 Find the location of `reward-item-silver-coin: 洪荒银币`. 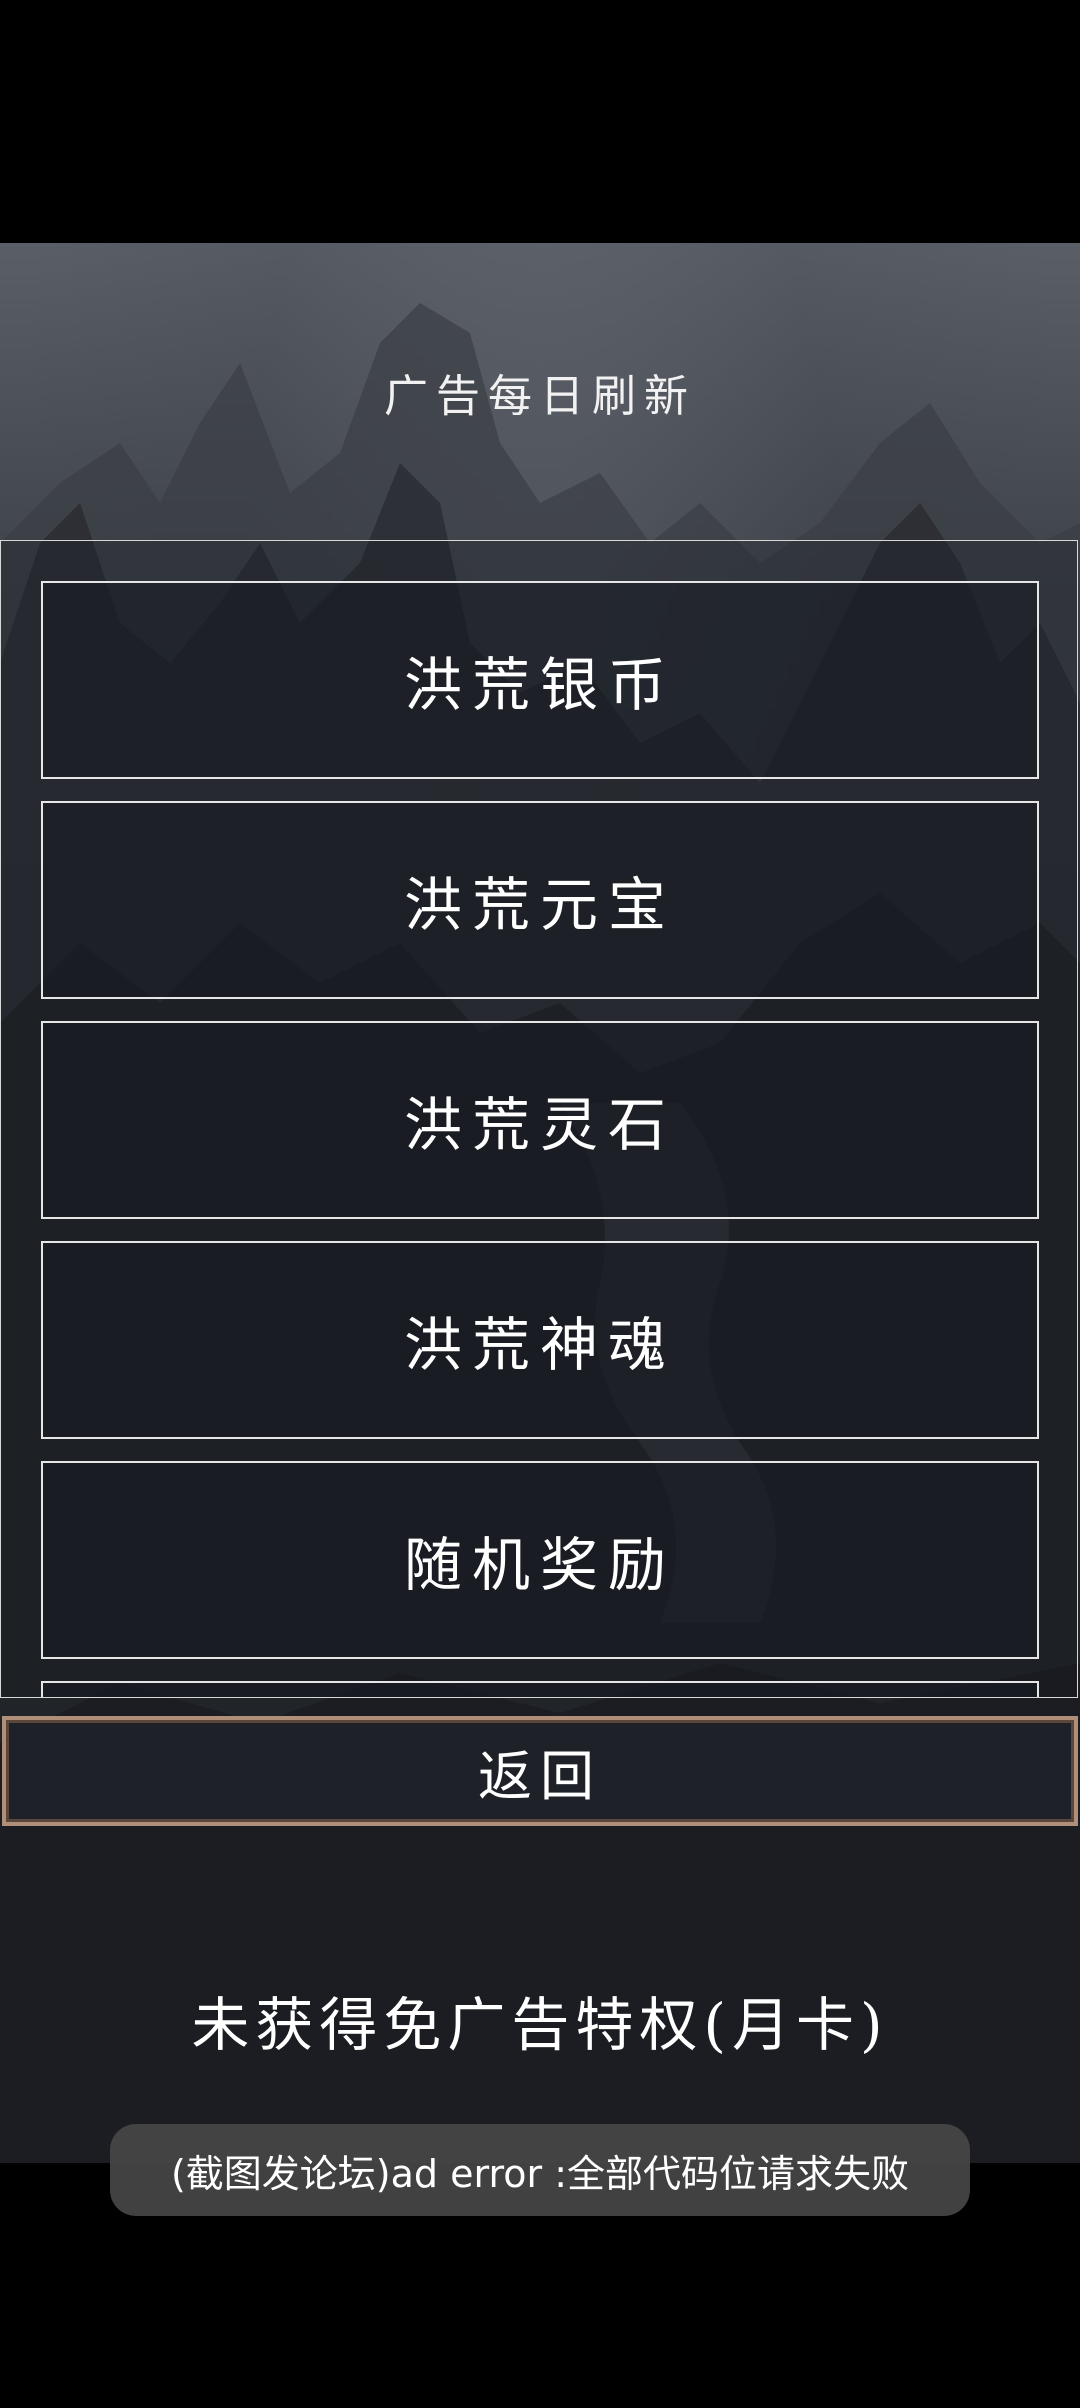

reward-item-silver-coin: 洪荒银币 is located at coordinates (540, 680).